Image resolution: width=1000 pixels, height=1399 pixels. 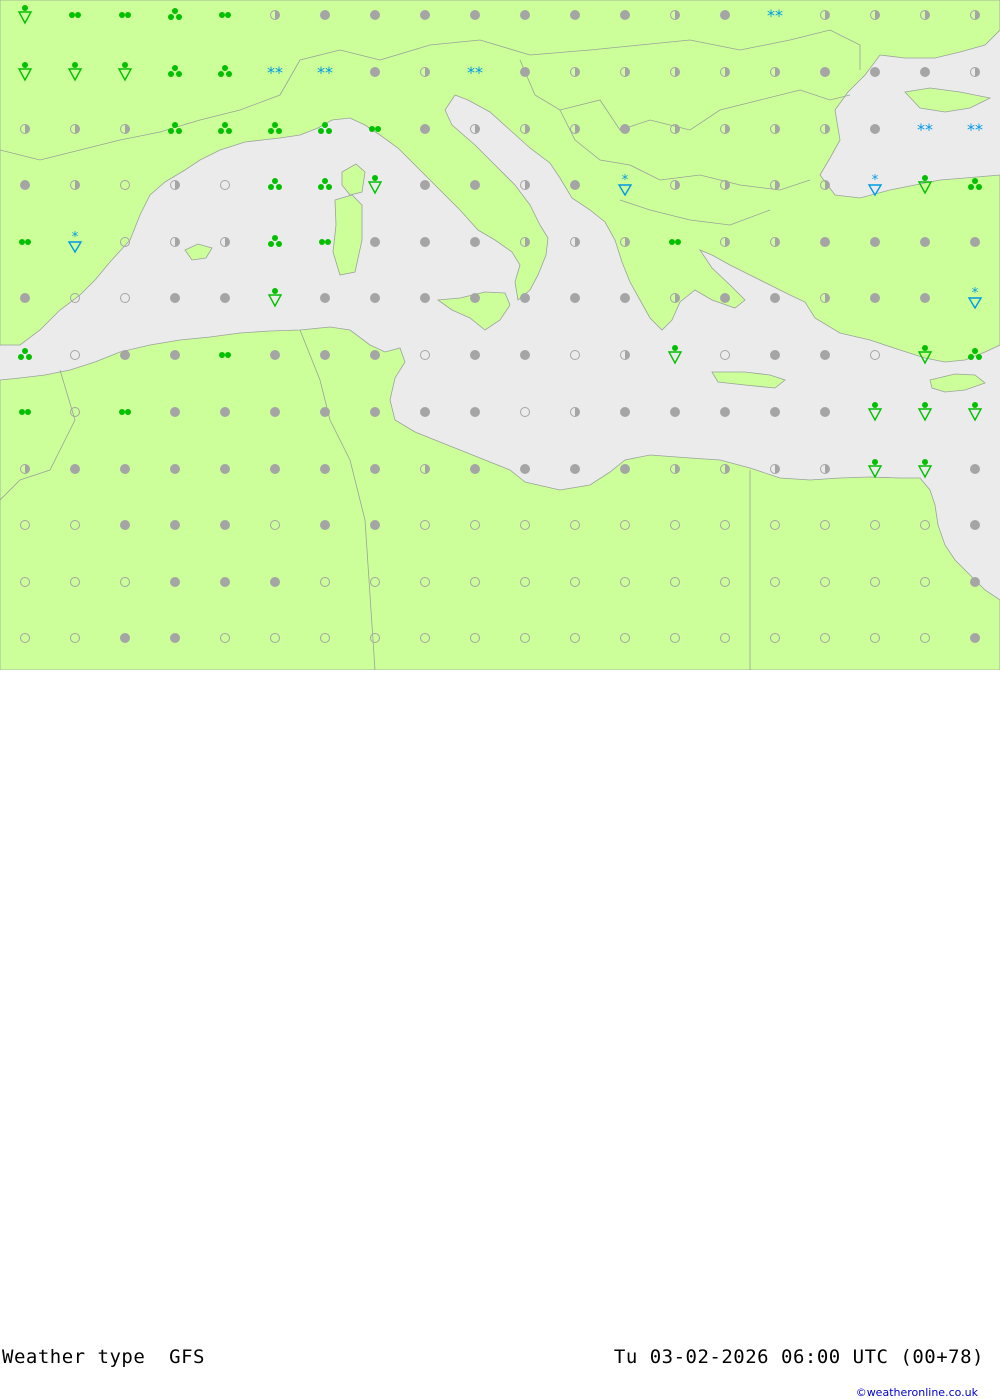 I want to click on site-credit: ©weatheronline.co.uk, so click(x=917, y=1392).